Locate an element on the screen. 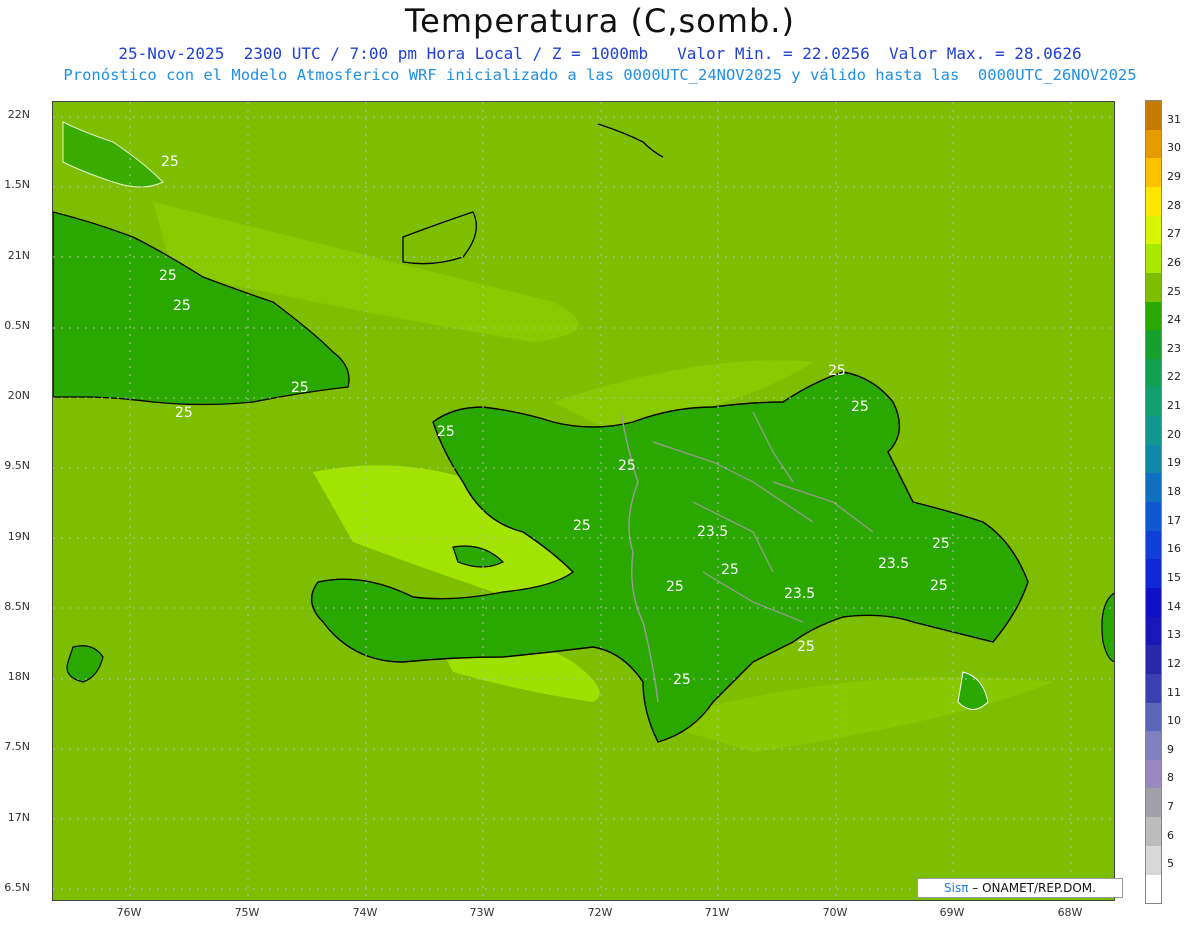 This screenshot has width=1200, height=927. color-scale-label: 29 is located at coordinates (1174, 176).